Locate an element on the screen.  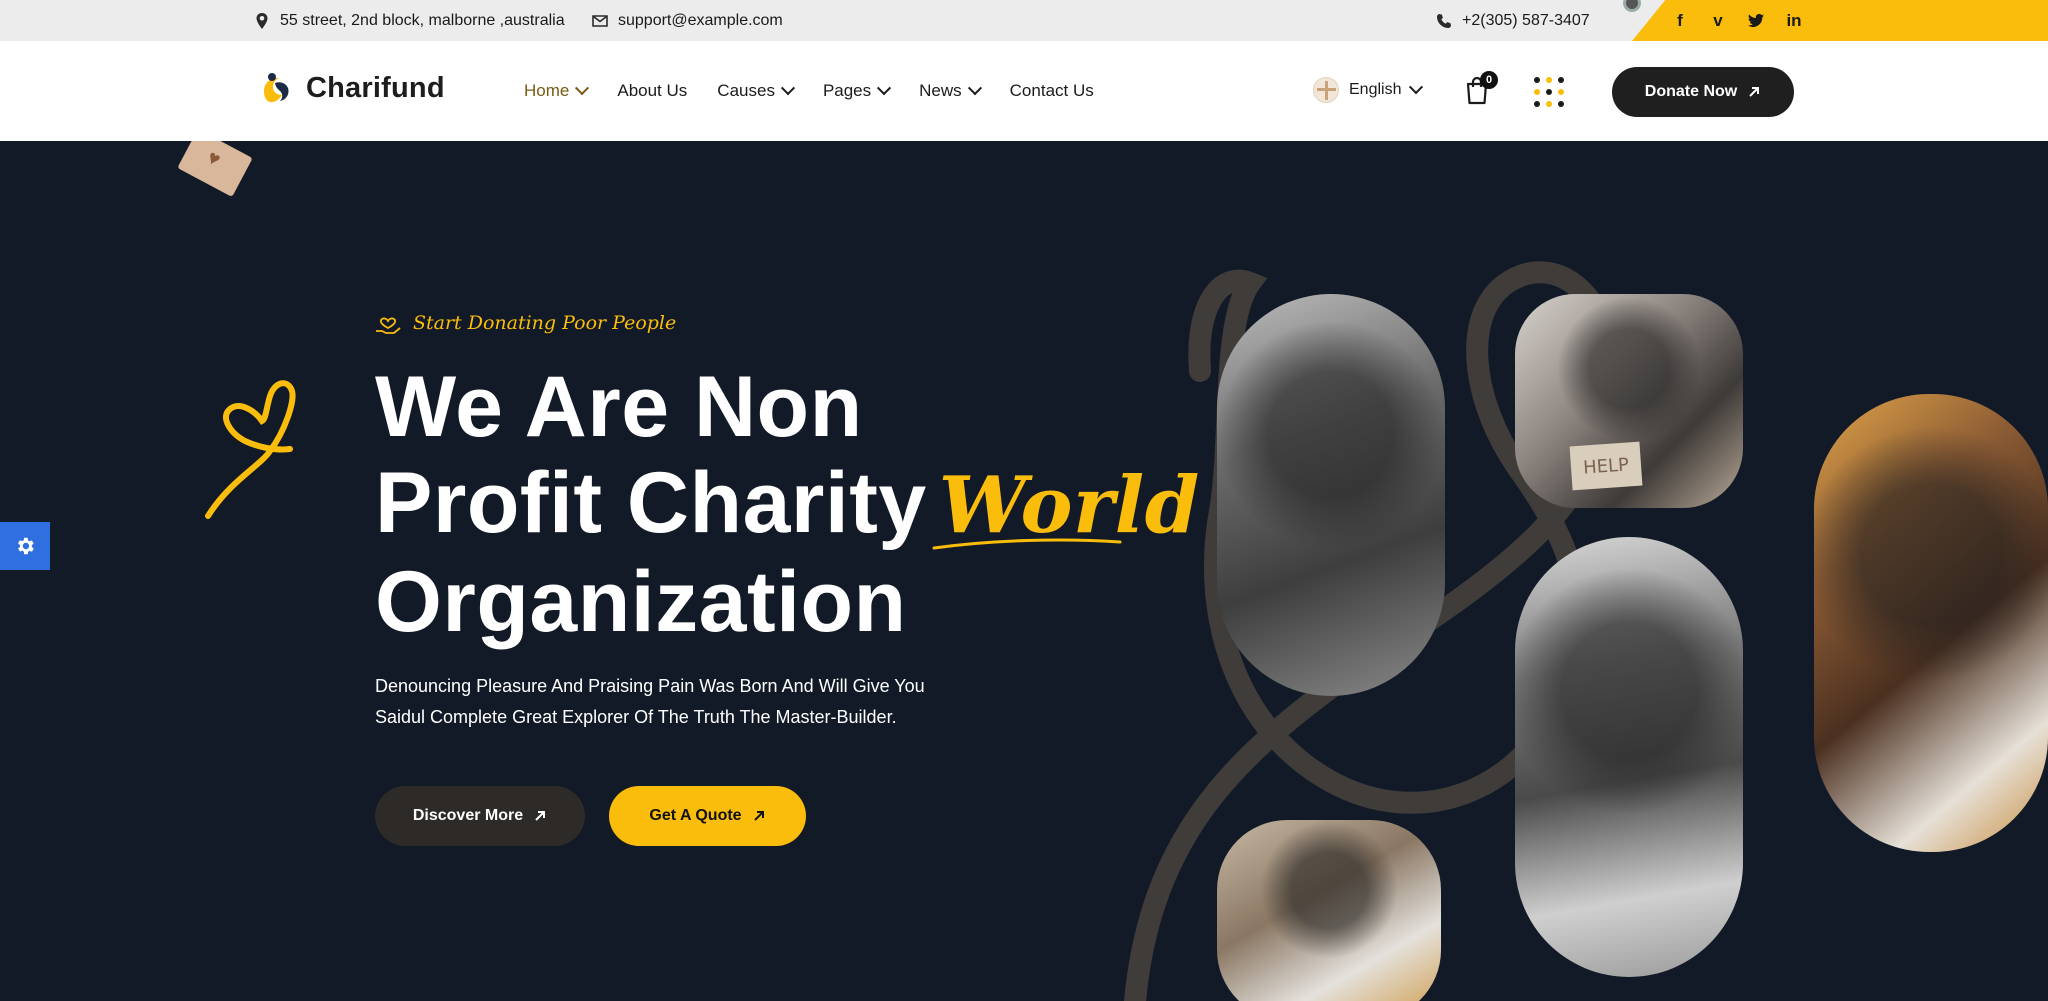
email-link: support@example.com is located at coordinates (700, 21).